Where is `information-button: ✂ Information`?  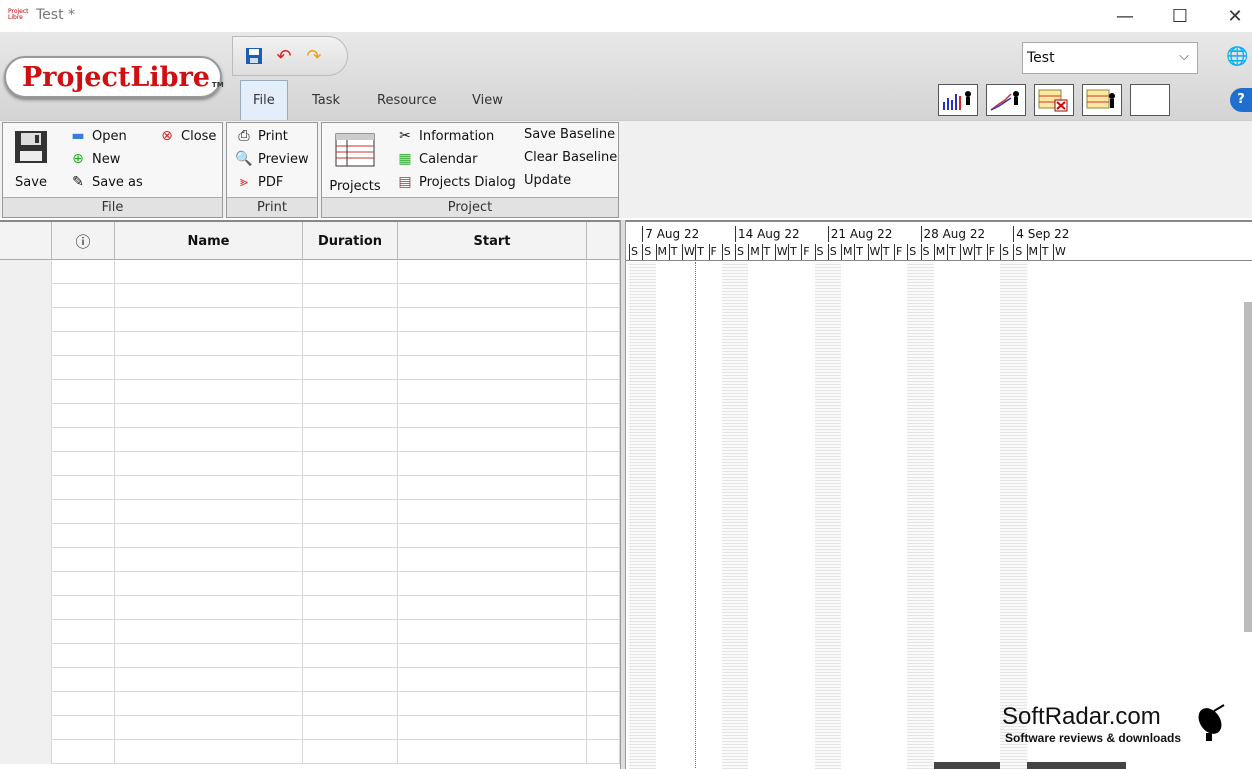 information-button: ✂ Information is located at coordinates (445, 136).